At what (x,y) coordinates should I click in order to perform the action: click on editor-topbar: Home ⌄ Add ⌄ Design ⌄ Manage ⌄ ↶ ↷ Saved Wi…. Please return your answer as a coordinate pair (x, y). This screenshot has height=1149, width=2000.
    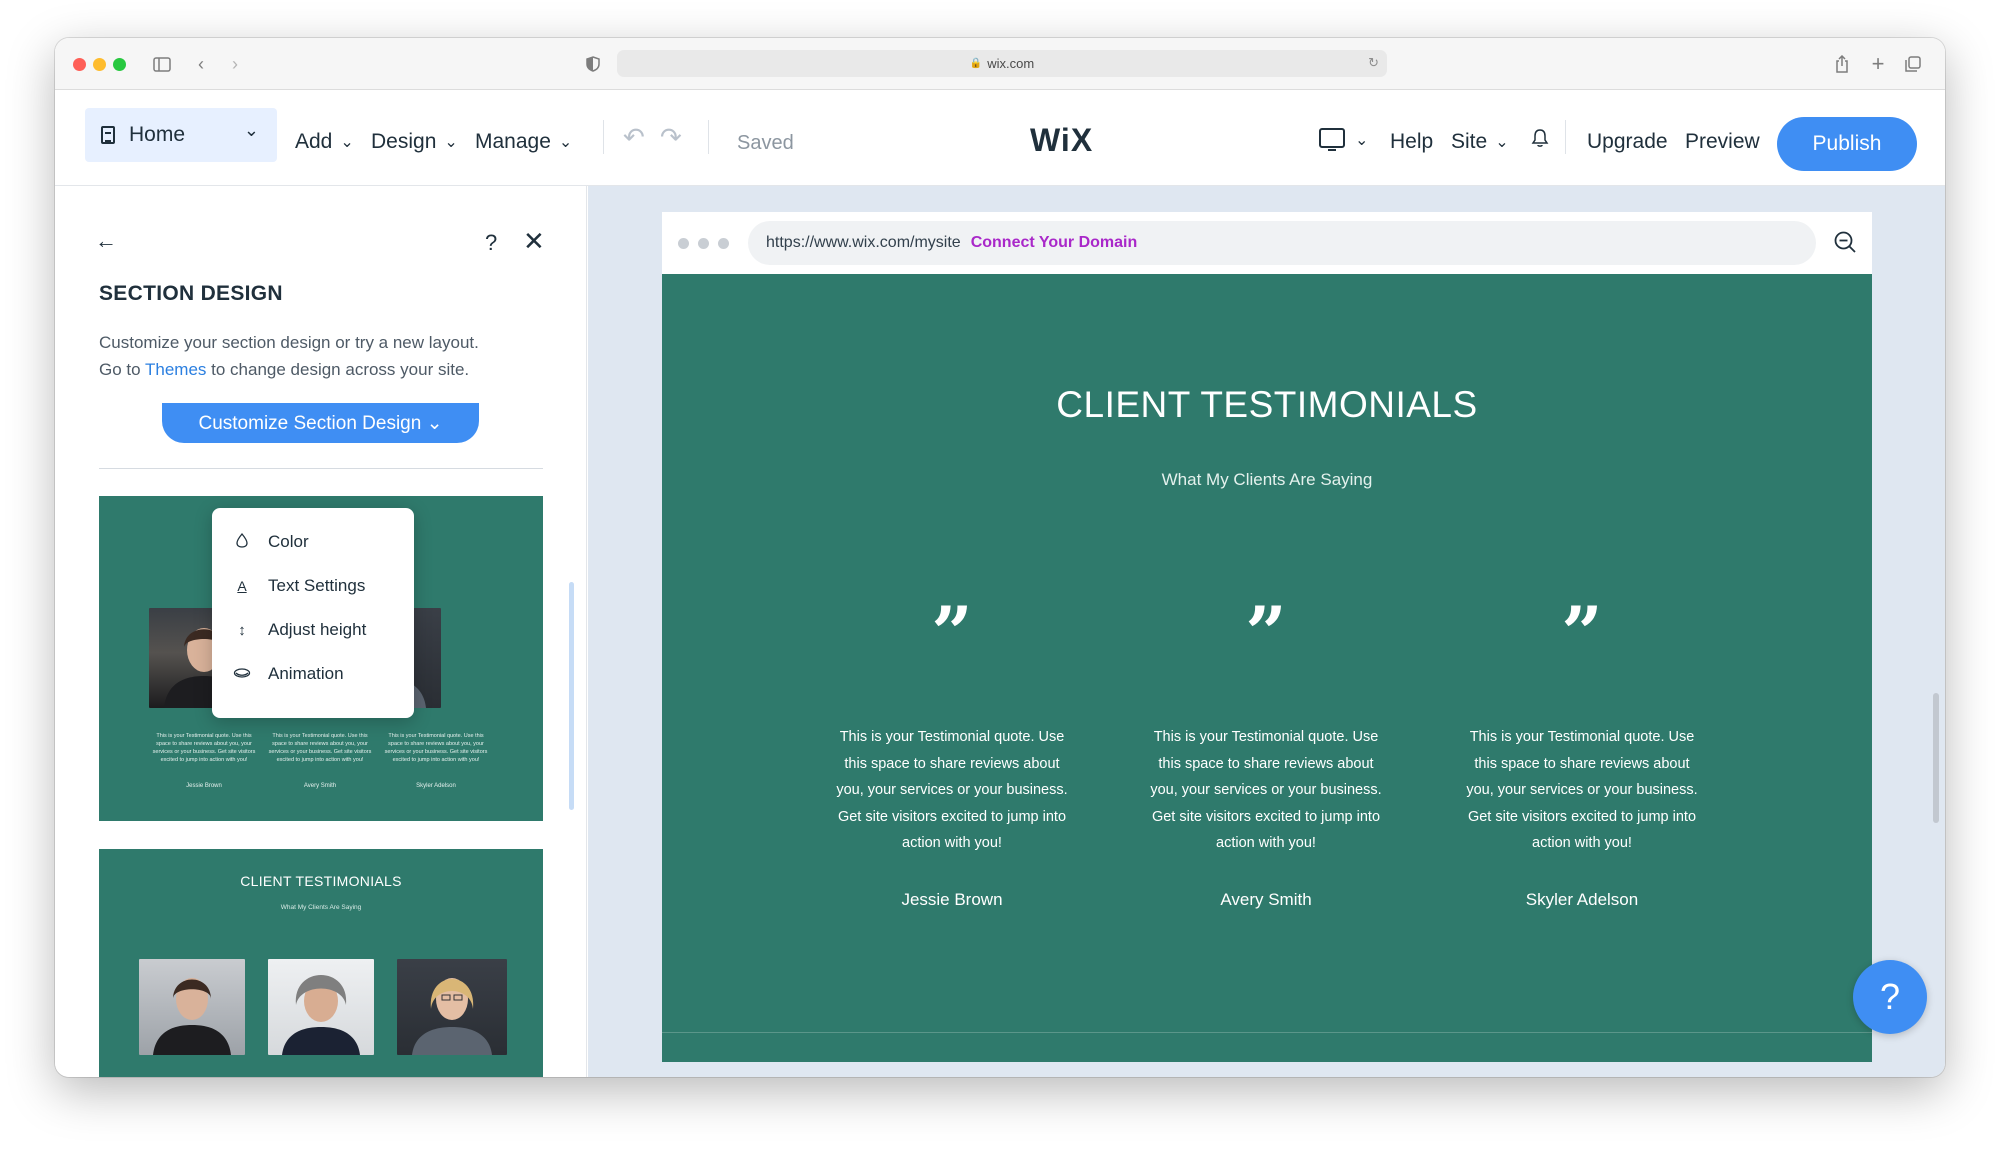
    Looking at the image, I should click on (1000, 138).